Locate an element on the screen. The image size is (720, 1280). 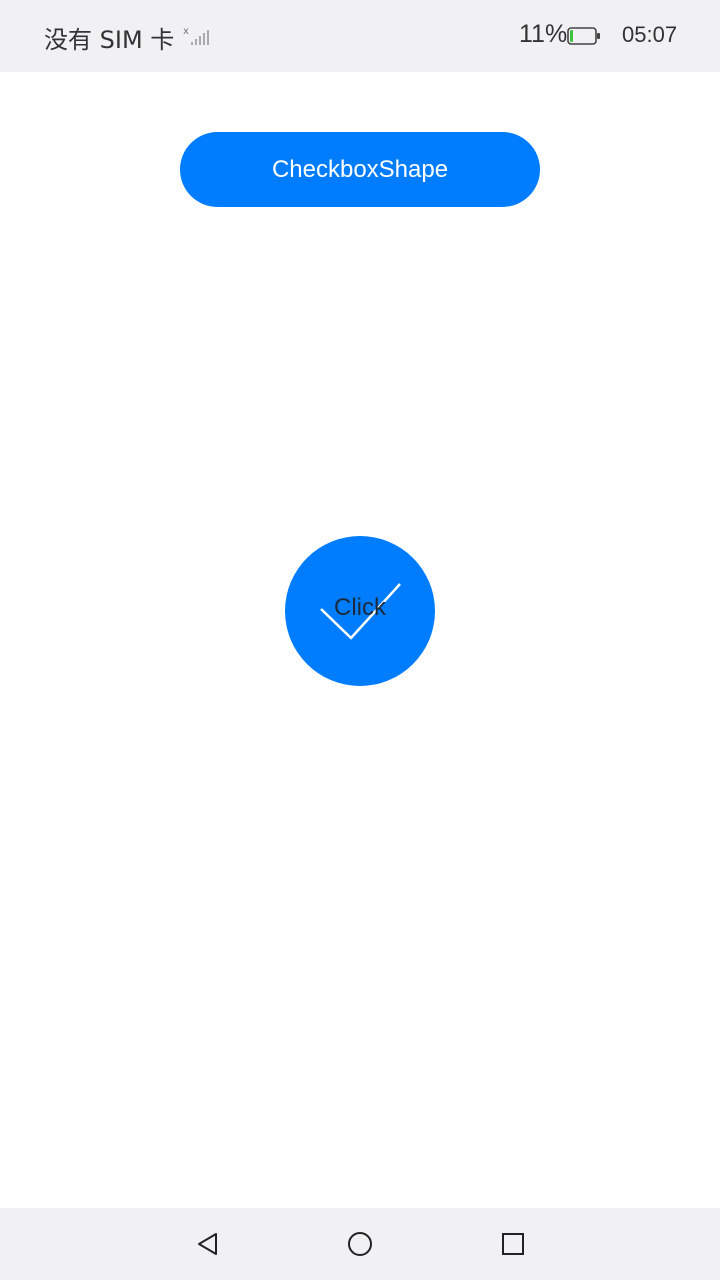
recents-icon is located at coordinates (513, 1244).